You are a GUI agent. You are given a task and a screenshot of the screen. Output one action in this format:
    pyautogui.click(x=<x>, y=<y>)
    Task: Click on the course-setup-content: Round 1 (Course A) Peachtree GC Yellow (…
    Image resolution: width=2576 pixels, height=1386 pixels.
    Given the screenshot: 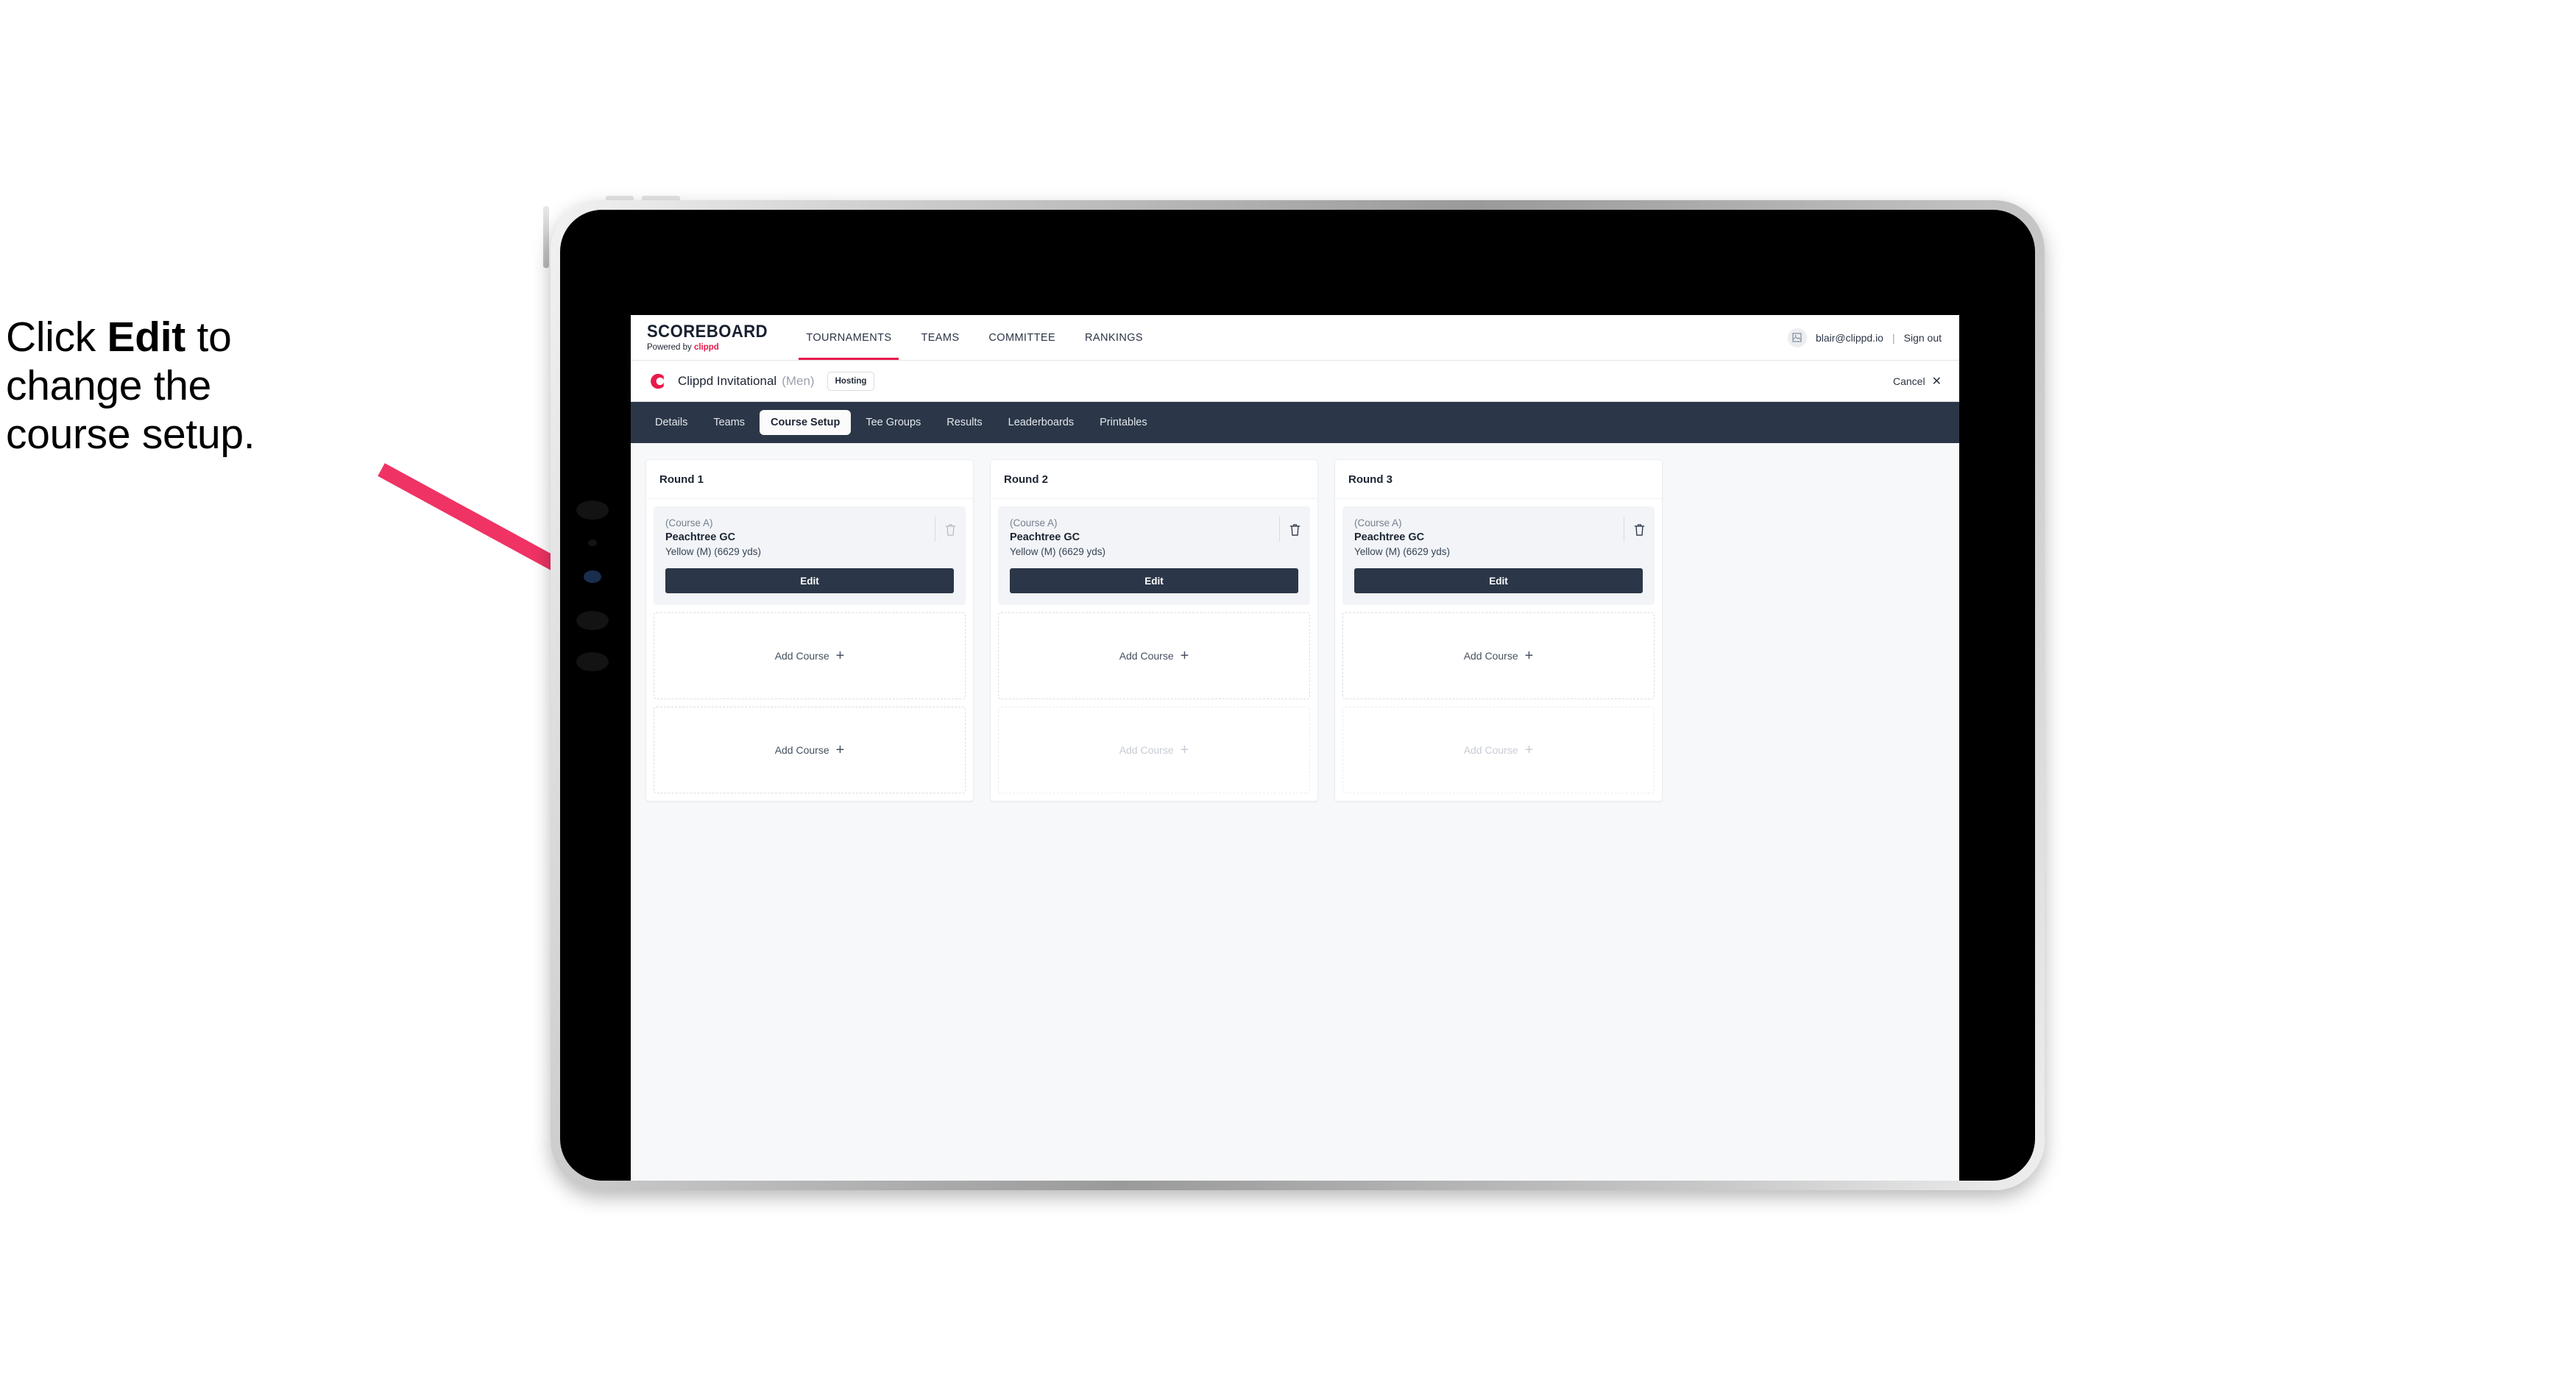 What is the action you would take?
    pyautogui.click(x=1295, y=630)
    